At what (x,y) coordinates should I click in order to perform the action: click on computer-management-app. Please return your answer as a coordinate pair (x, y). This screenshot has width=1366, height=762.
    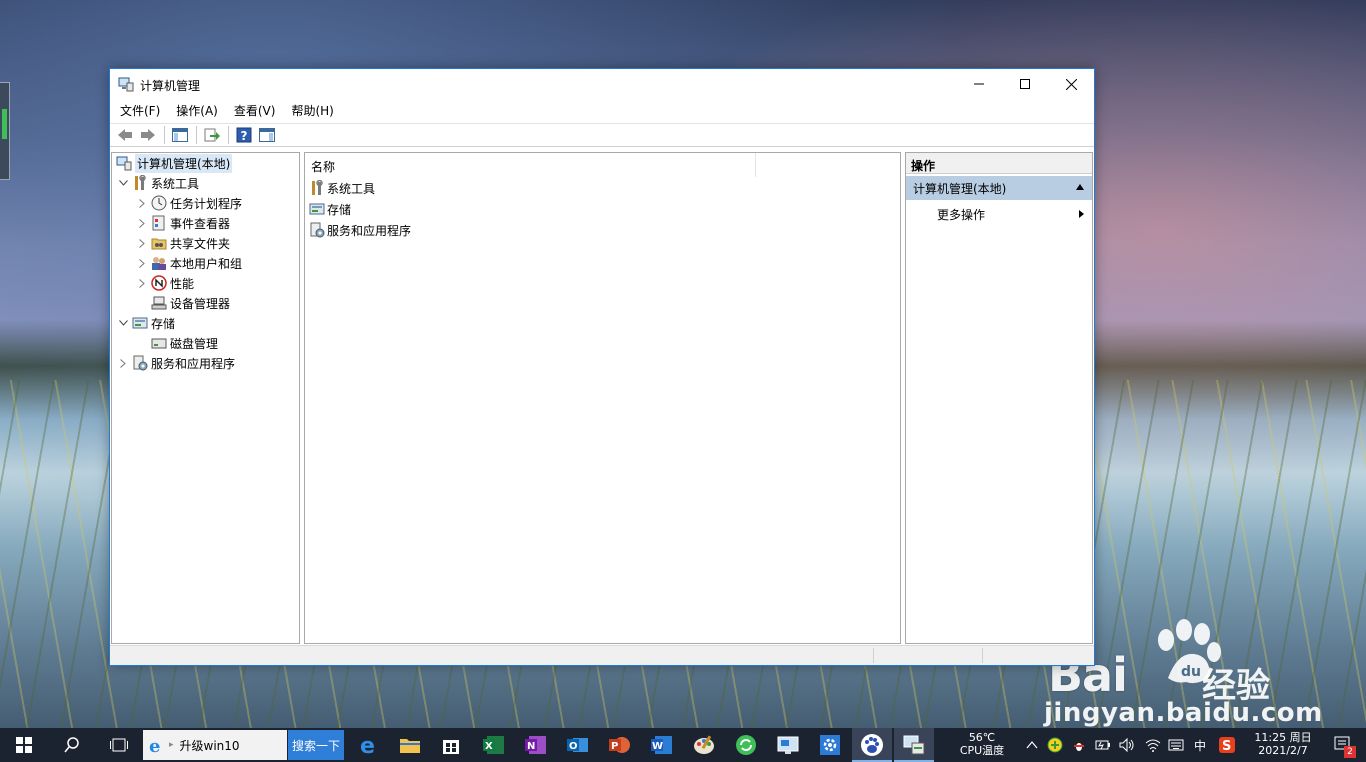
    Looking at the image, I should click on (914, 745).